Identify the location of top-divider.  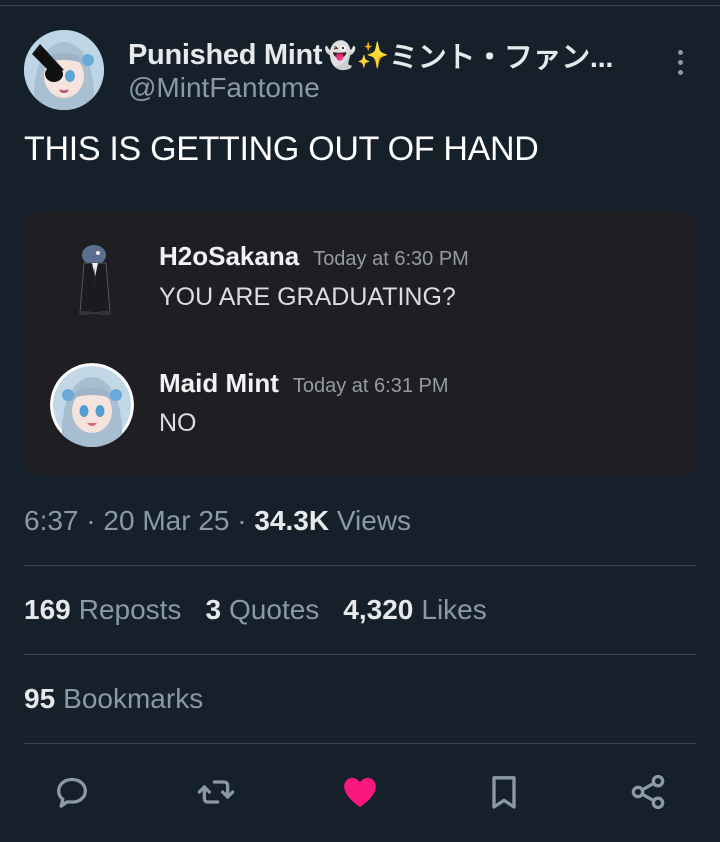
(360, 5).